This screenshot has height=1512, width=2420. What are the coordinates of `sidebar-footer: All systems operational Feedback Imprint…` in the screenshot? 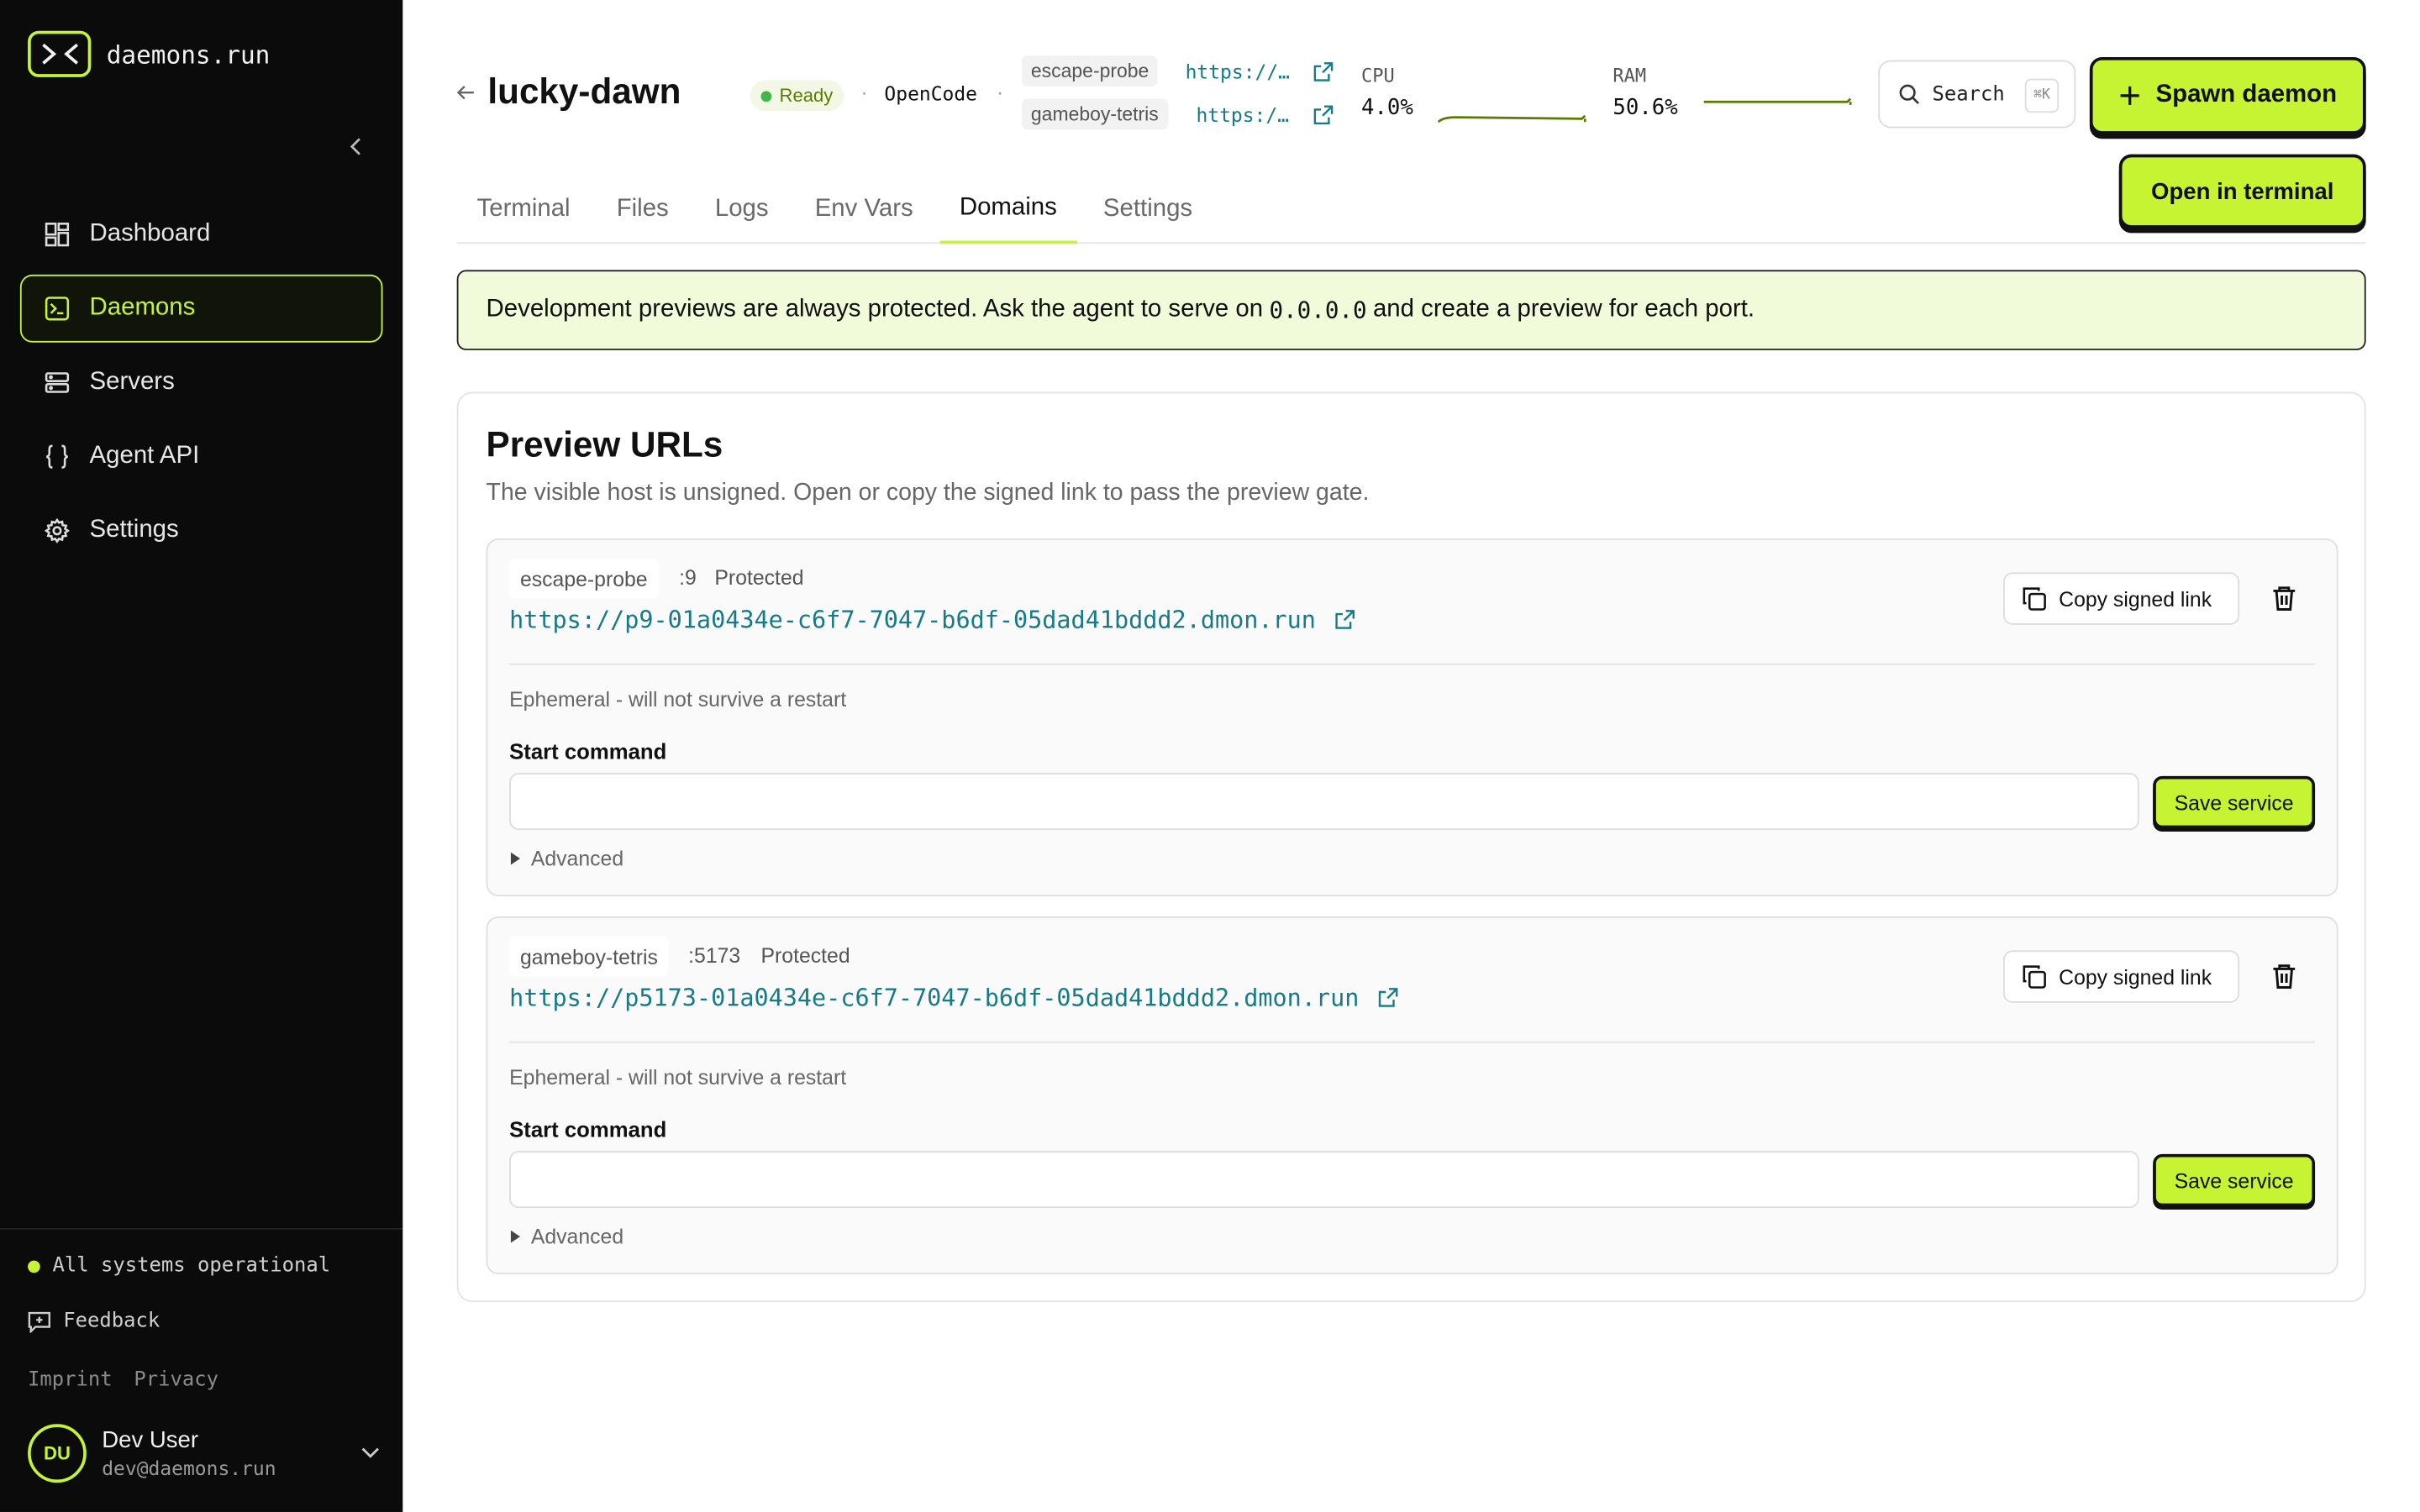 It's located at (202, 1355).